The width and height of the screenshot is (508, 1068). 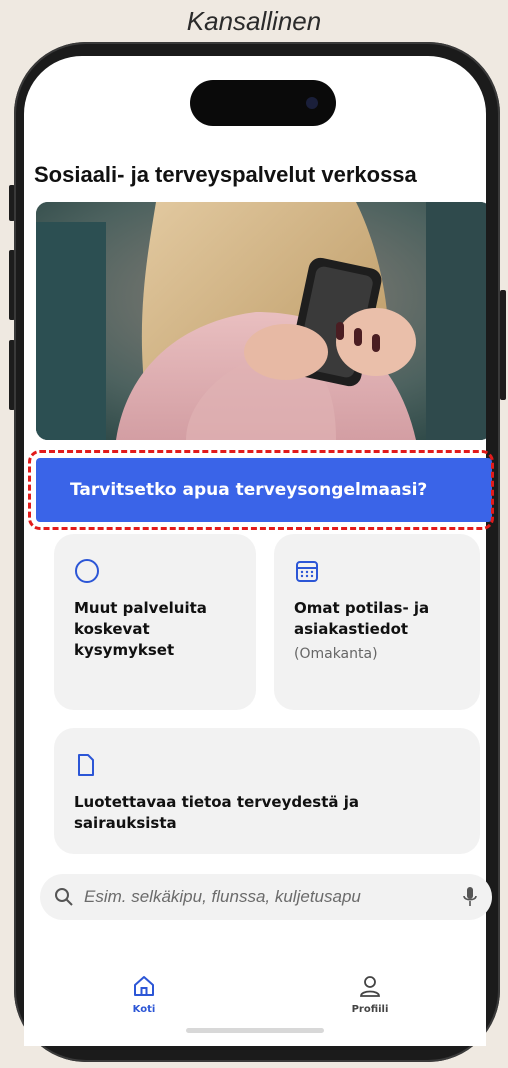 I want to click on patient-data-label: Omat potilas- ja asiakastiedot, so click(x=362, y=618).